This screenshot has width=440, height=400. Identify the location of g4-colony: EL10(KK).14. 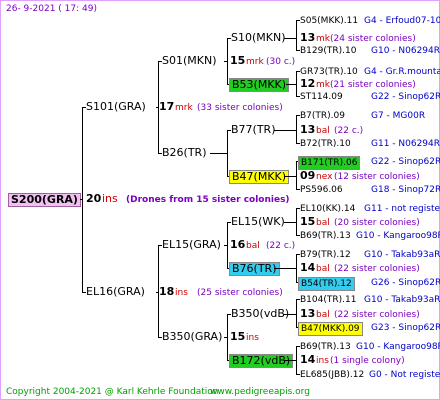
(327, 209).